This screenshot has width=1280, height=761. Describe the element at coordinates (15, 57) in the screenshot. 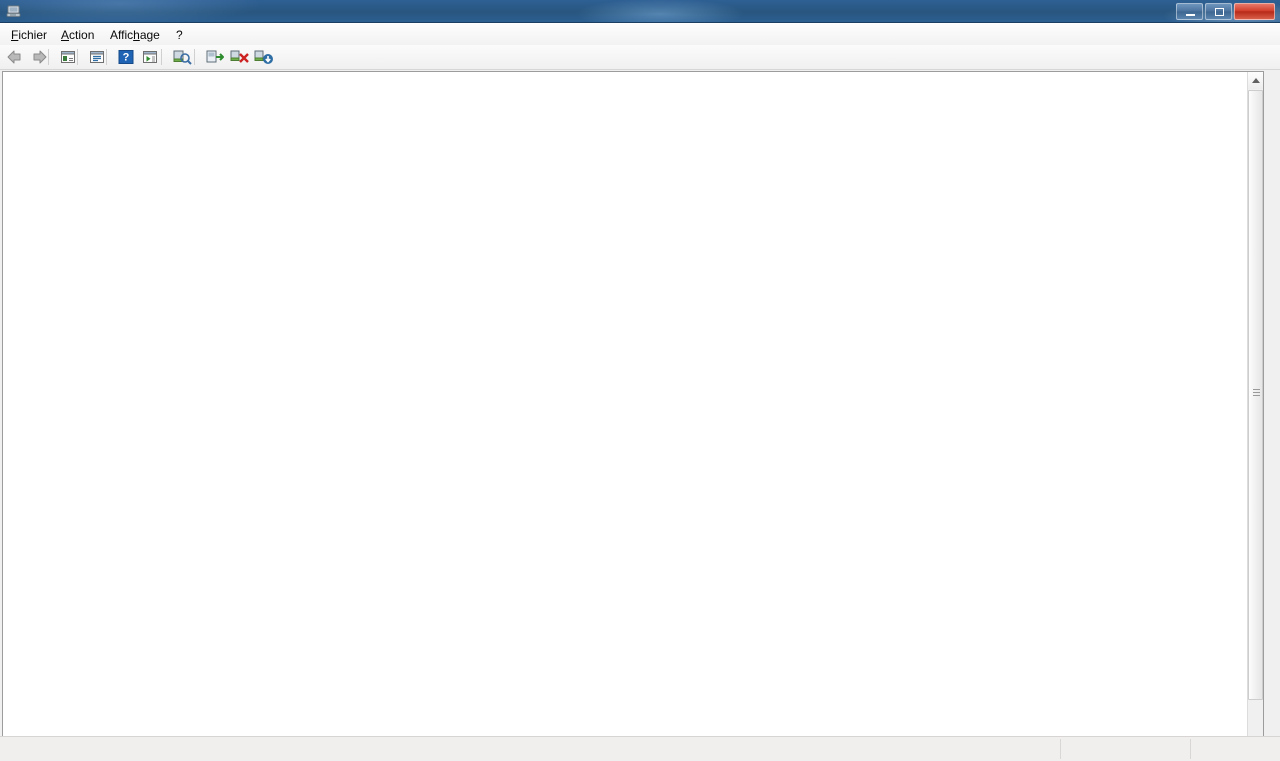

I see `back-button` at that location.